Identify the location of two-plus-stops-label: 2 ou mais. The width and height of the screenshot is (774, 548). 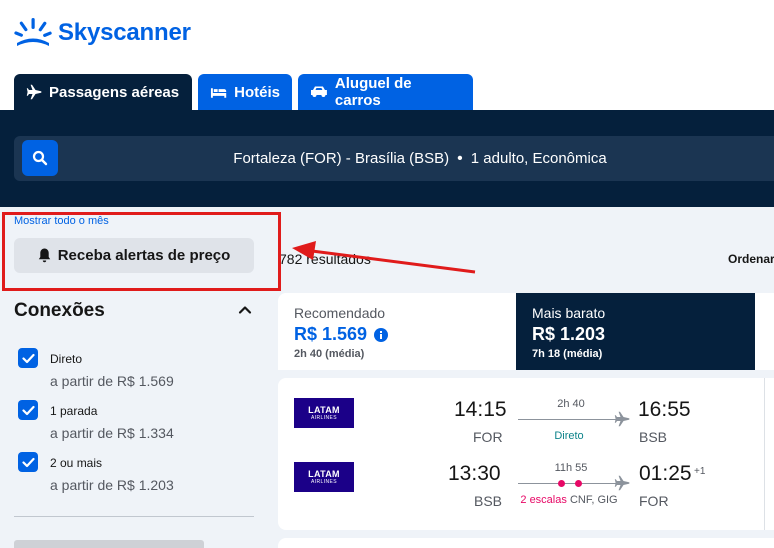
(76, 463).